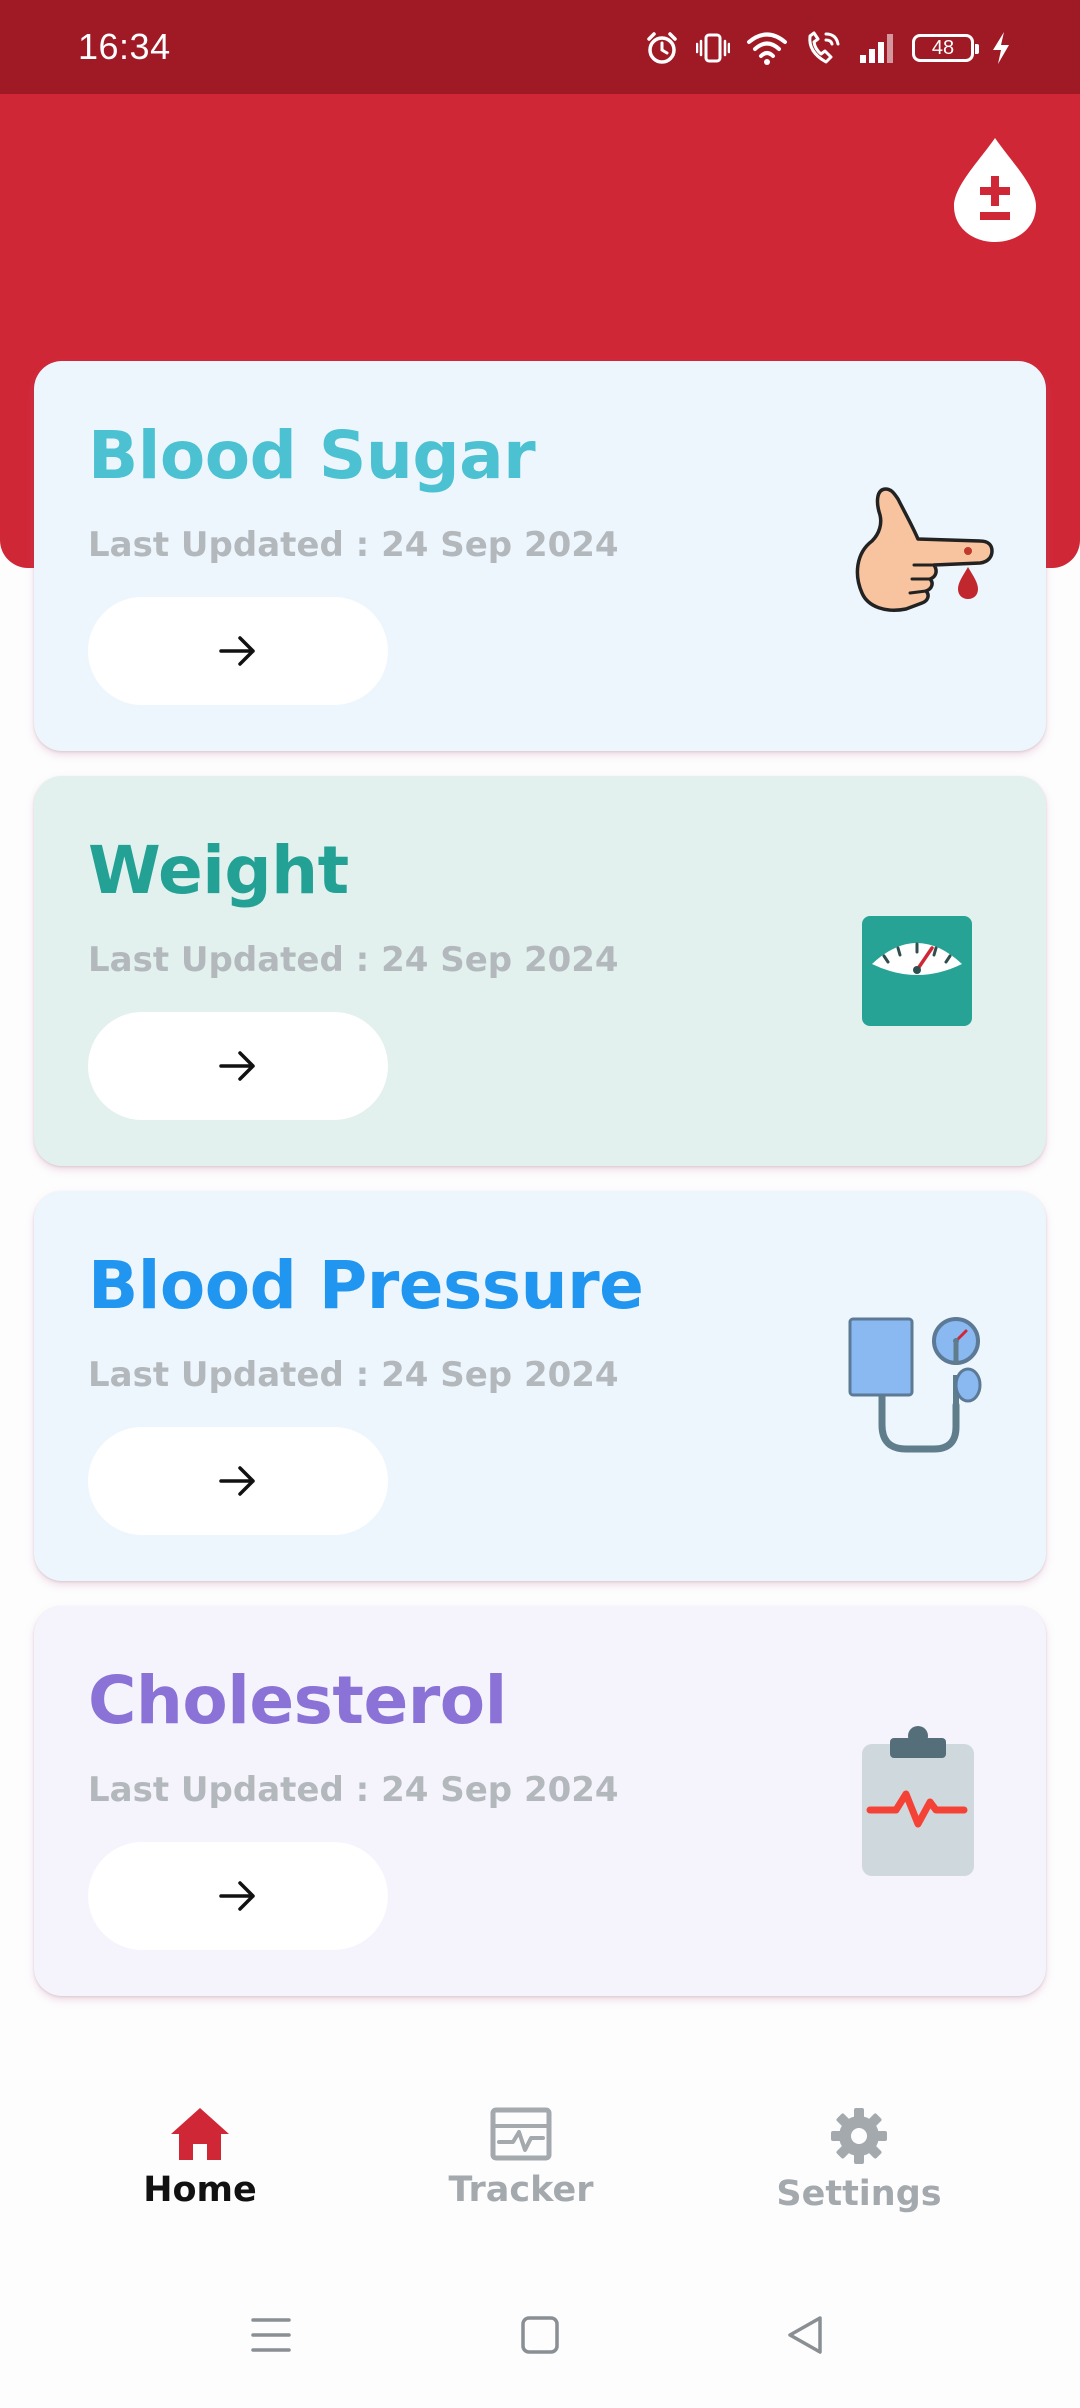 The image size is (1080, 2408). Describe the element at coordinates (540, 2335) in the screenshot. I see `home-square-icon` at that location.